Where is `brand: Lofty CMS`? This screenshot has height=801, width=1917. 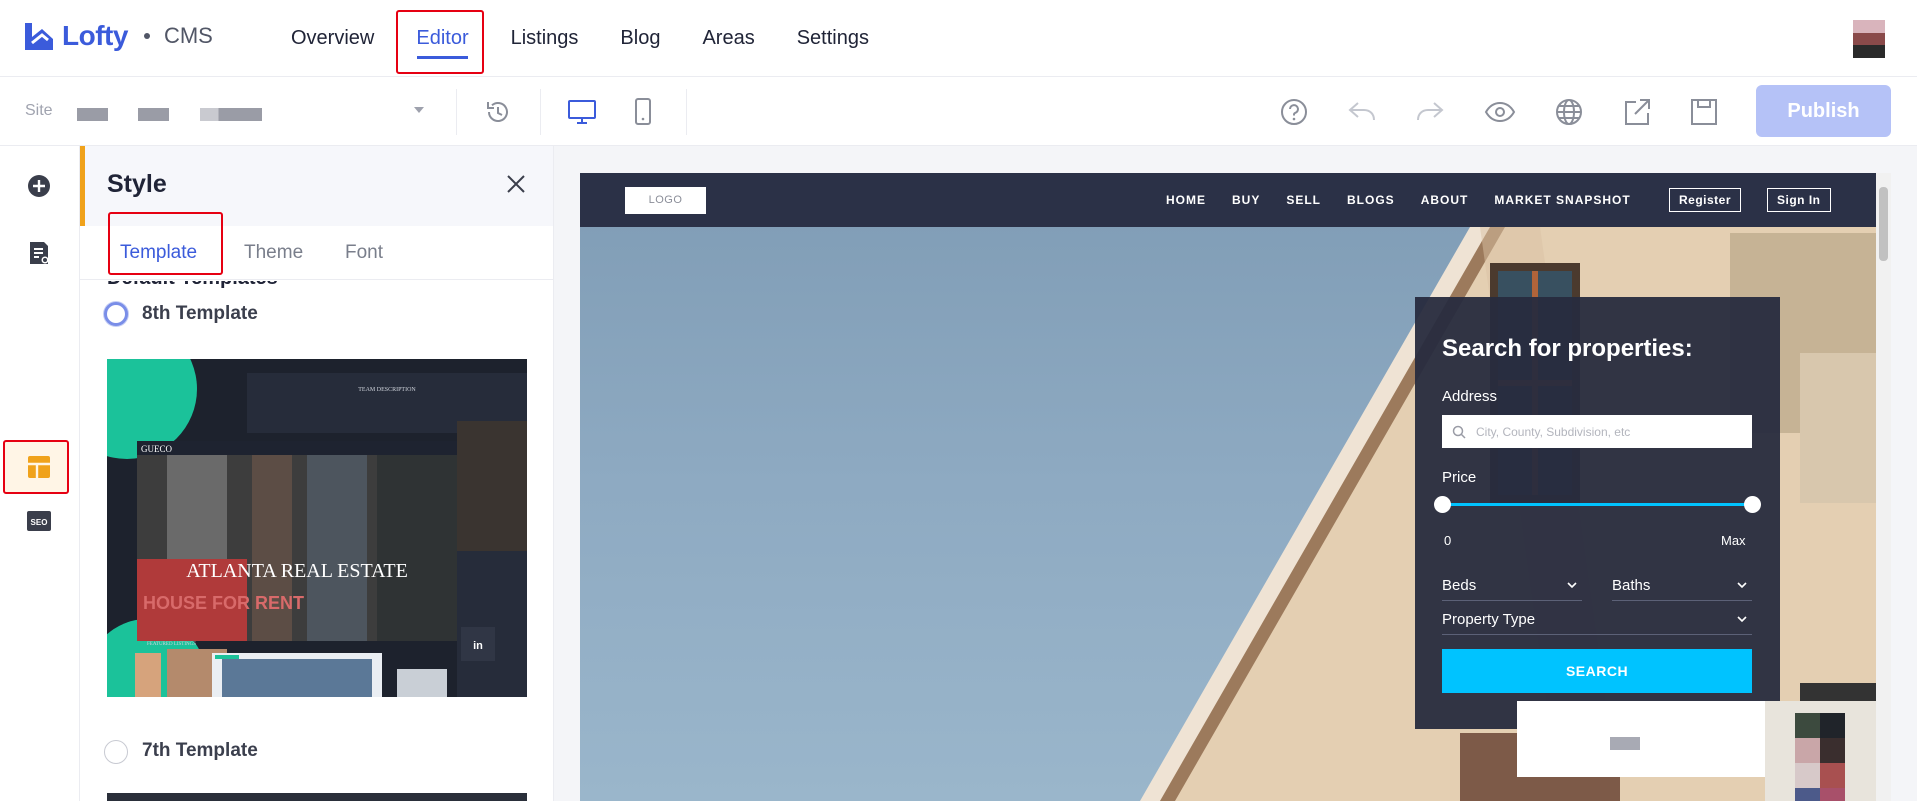 brand: Lofty CMS is located at coordinates (117, 36).